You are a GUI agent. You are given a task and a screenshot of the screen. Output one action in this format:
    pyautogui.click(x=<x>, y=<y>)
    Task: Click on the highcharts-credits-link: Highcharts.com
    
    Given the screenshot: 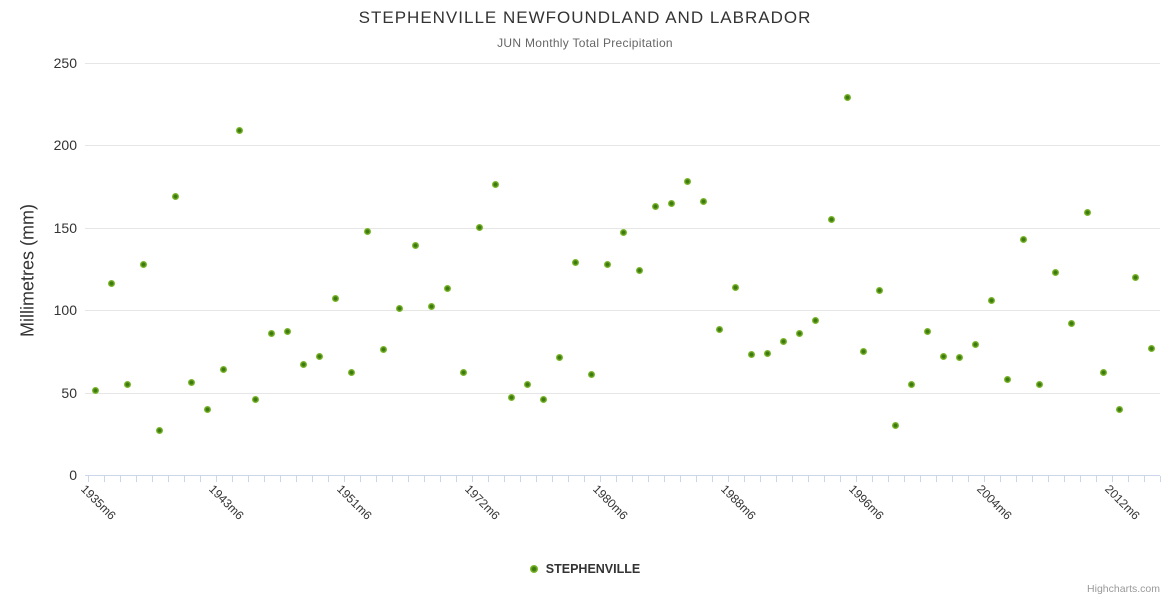 What is the action you would take?
    pyautogui.click(x=1123, y=589)
    